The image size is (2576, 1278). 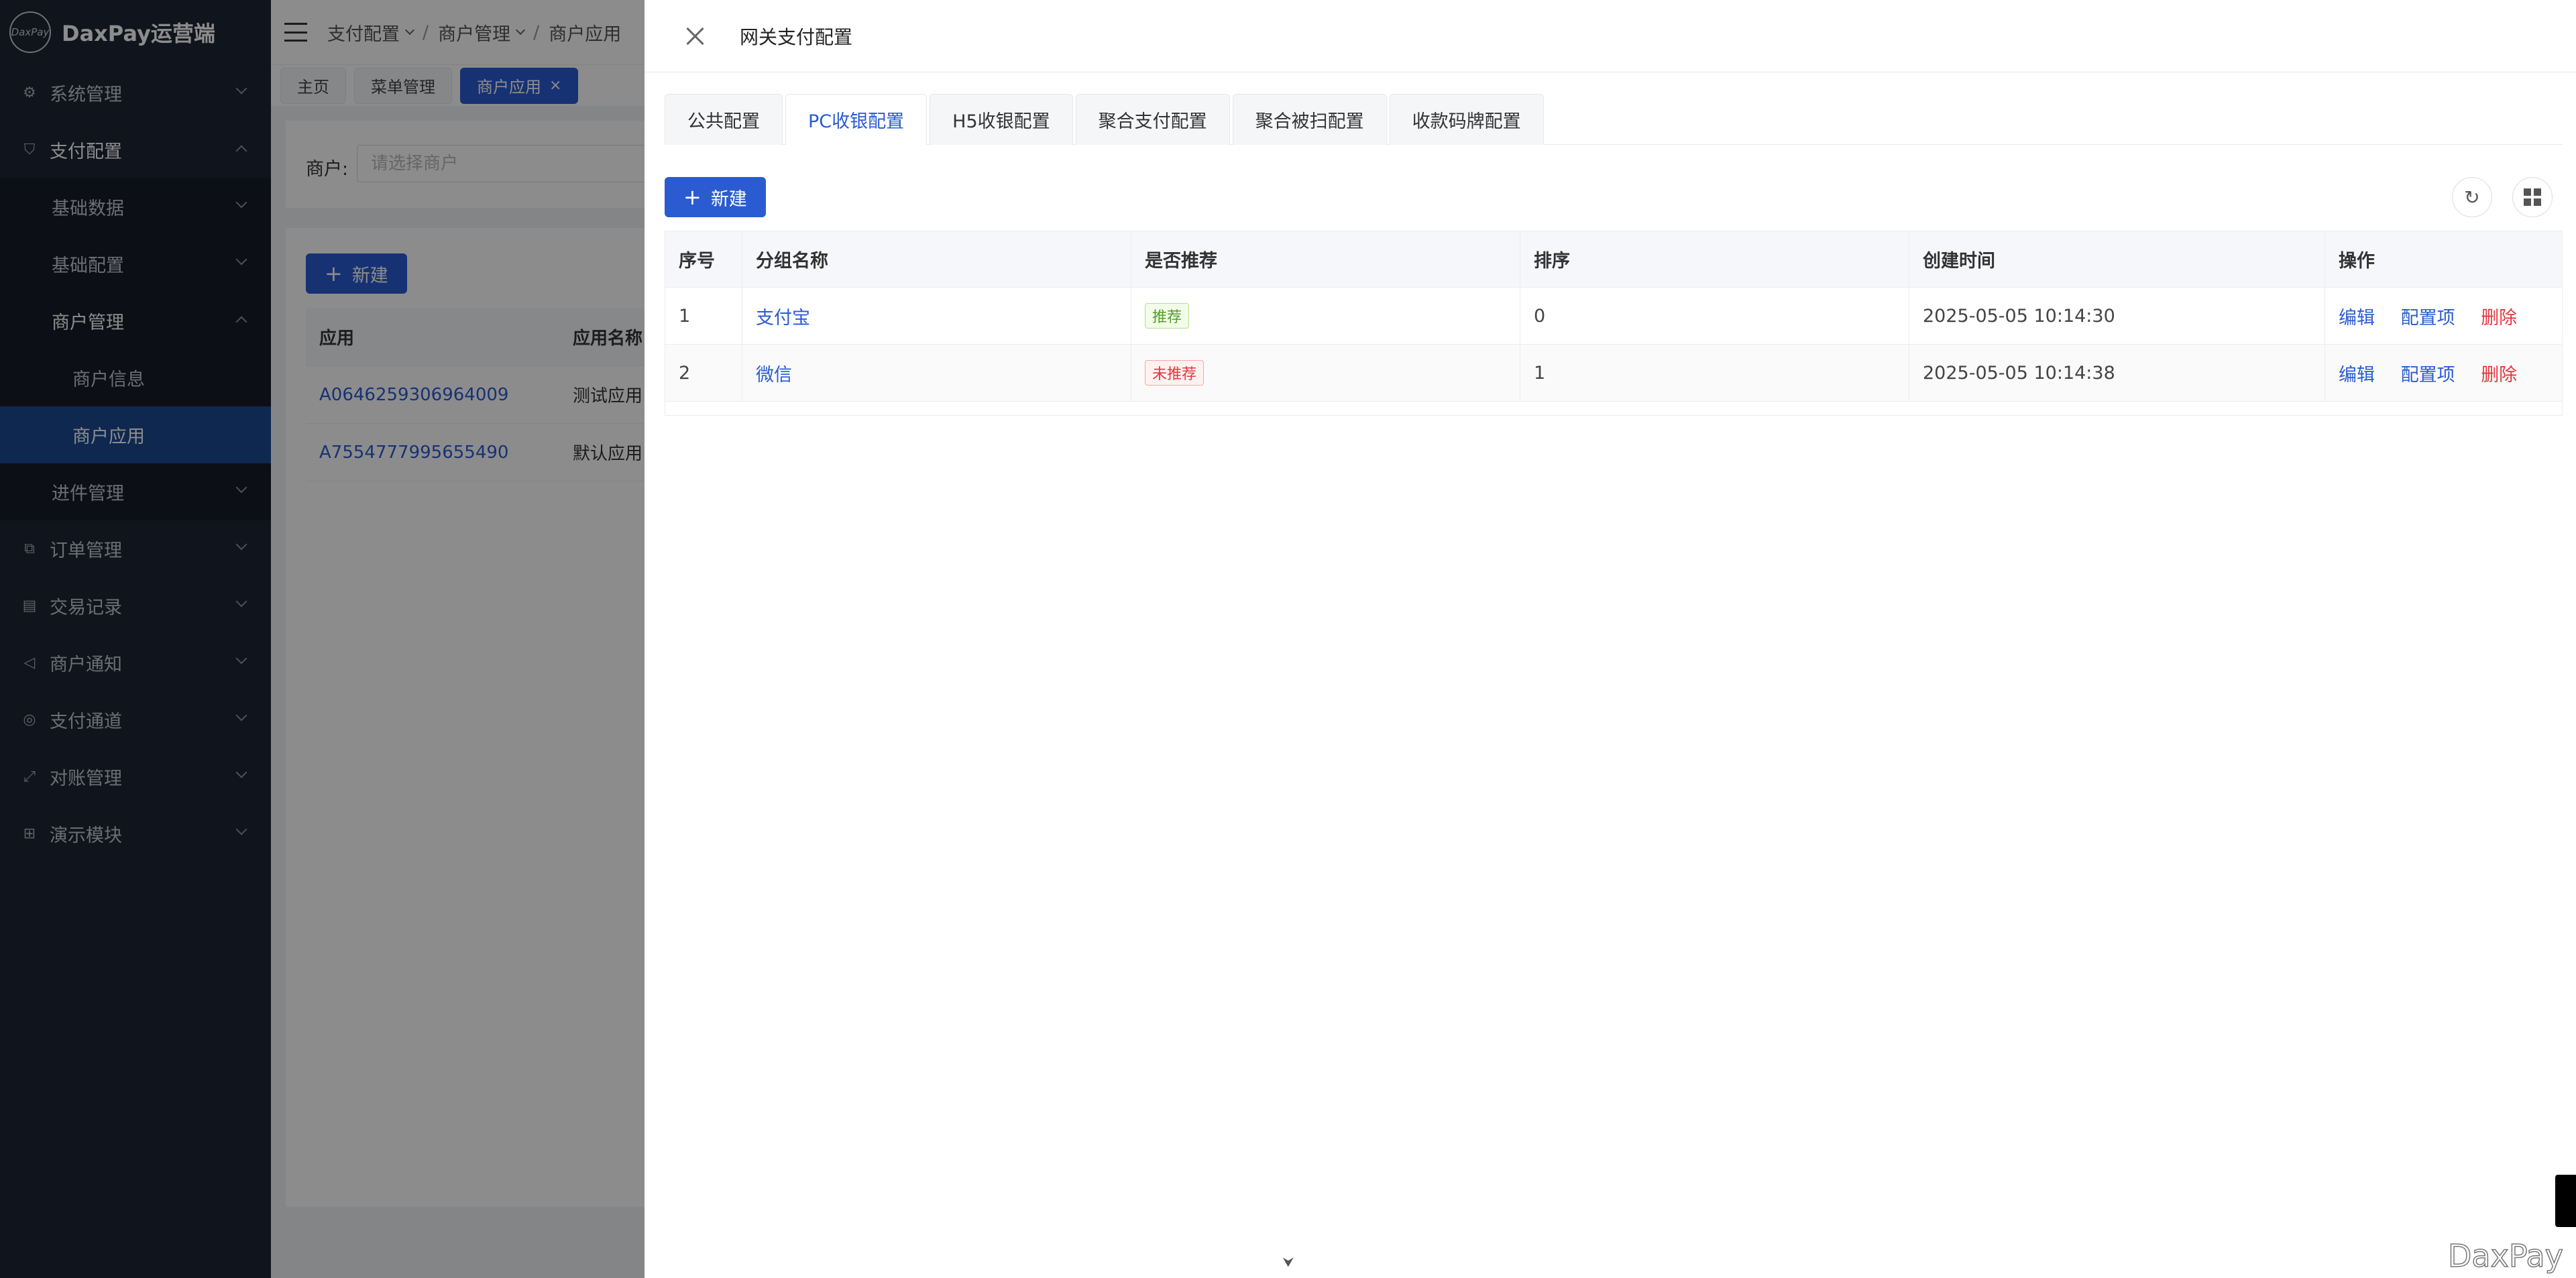 What do you see at coordinates (1714, 259) in the screenshot?
I see `column-header: 排序` at bounding box center [1714, 259].